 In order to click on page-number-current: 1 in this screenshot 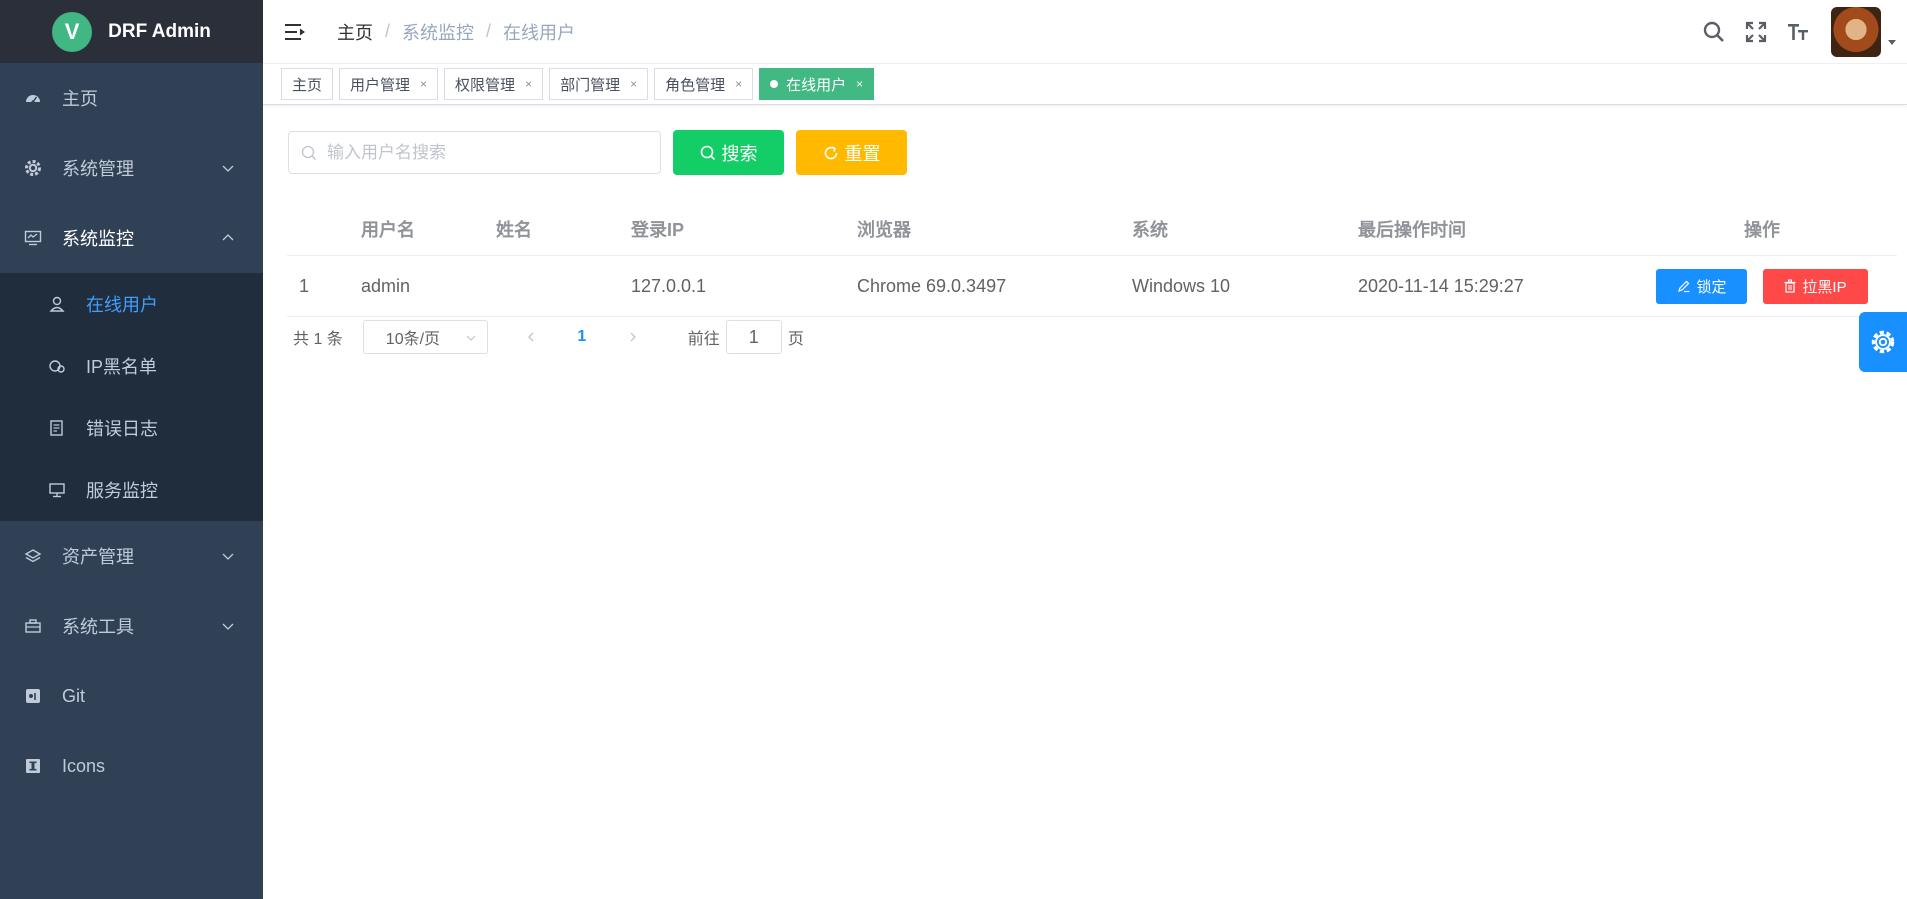, I will do `click(582, 337)`.